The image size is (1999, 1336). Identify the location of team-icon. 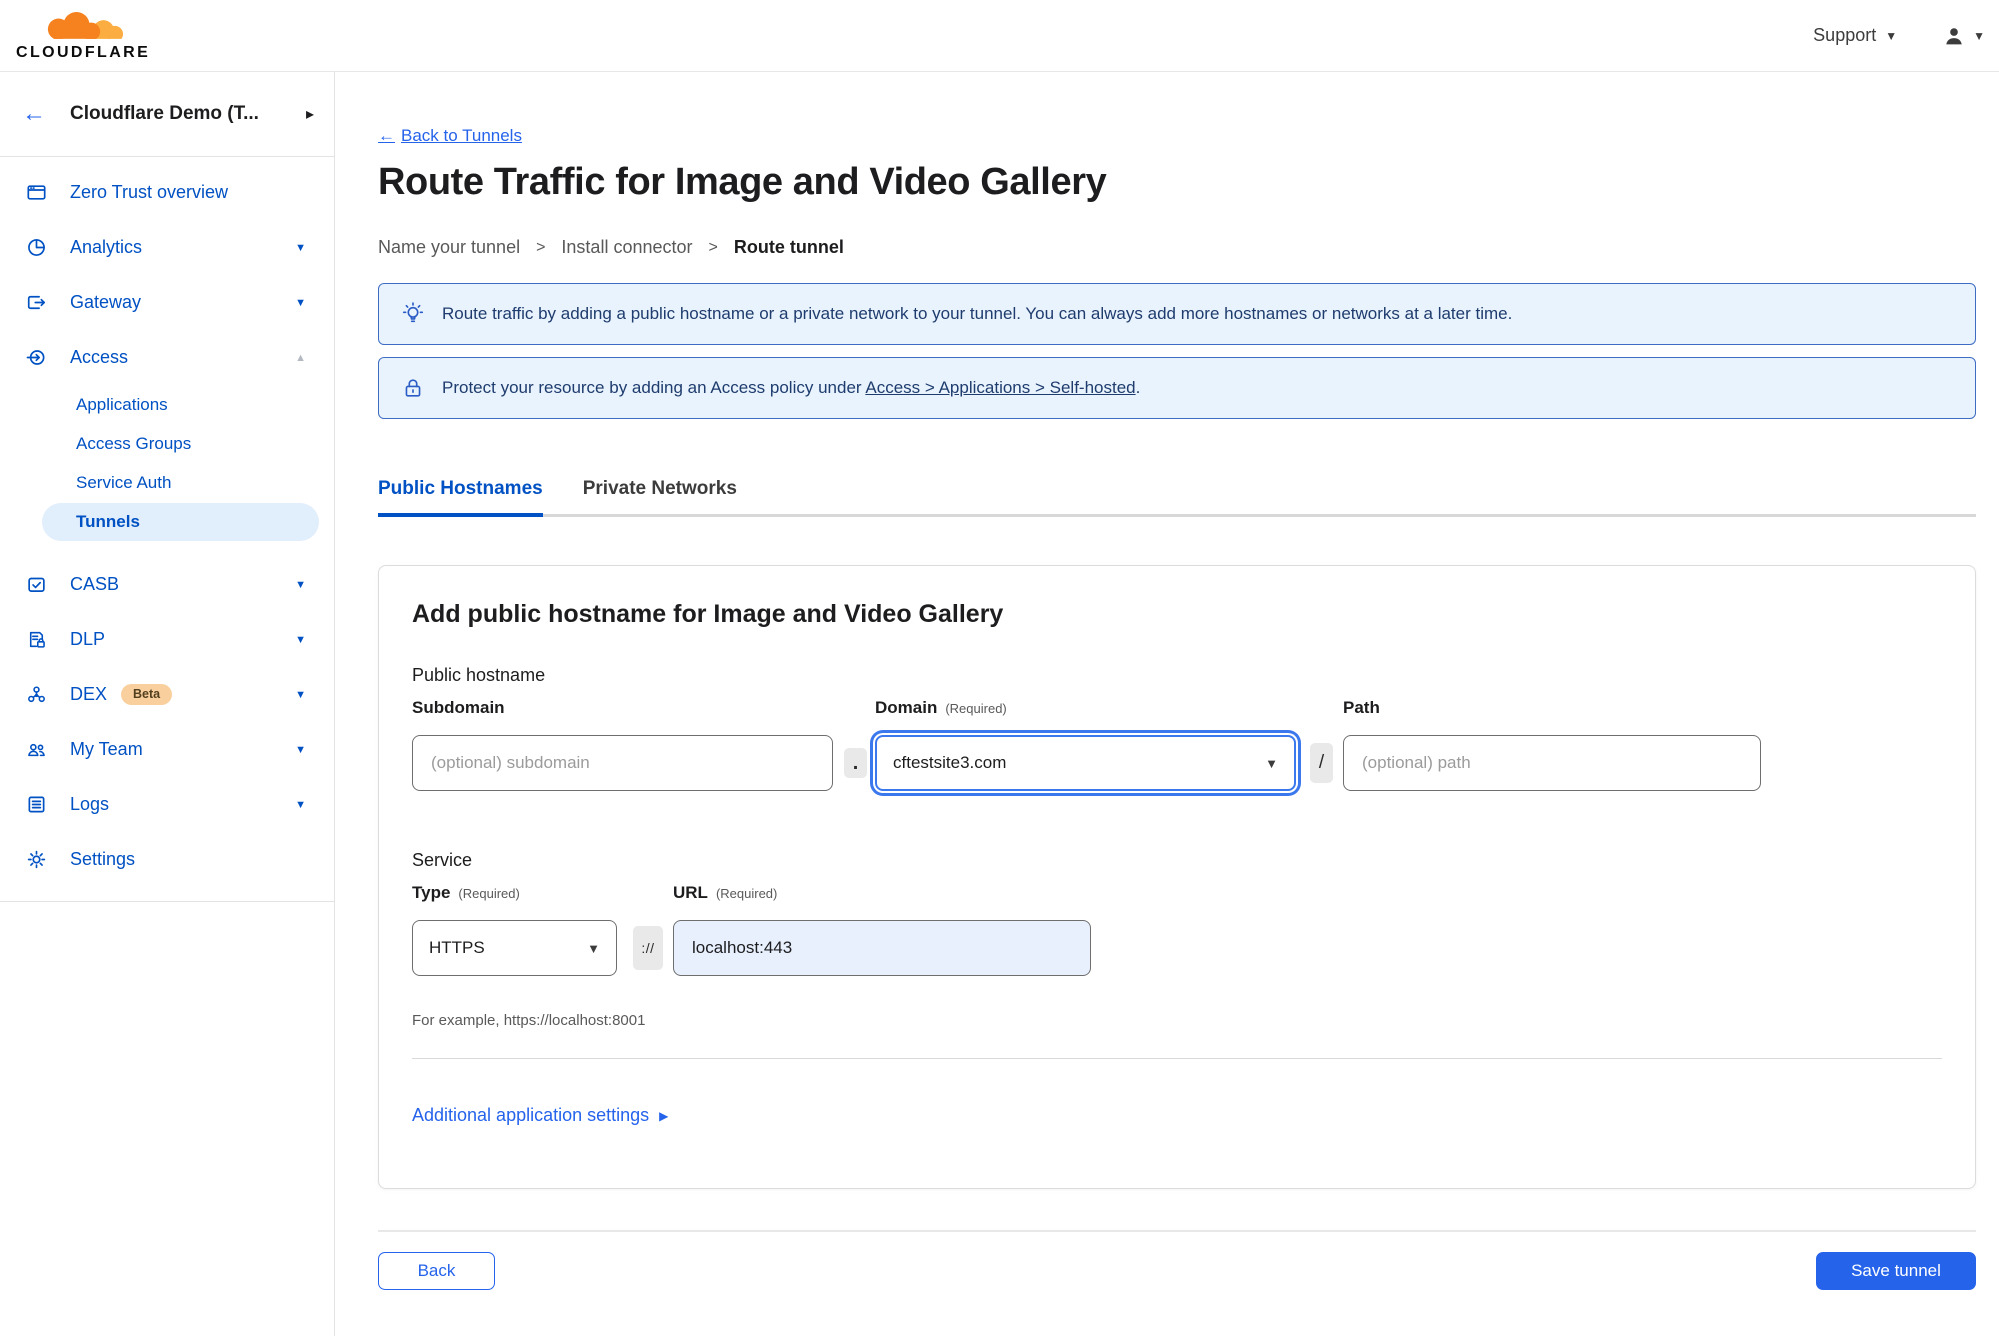
(36, 750).